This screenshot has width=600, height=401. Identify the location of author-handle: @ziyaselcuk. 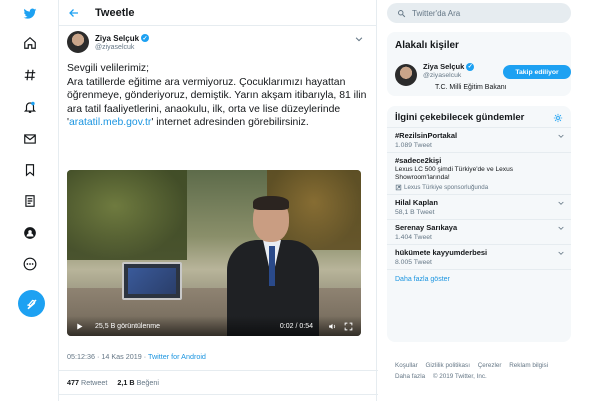
(115, 47).